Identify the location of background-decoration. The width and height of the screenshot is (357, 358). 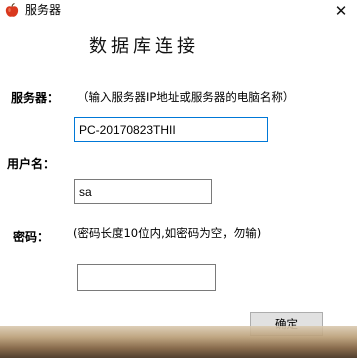
(178, 342).